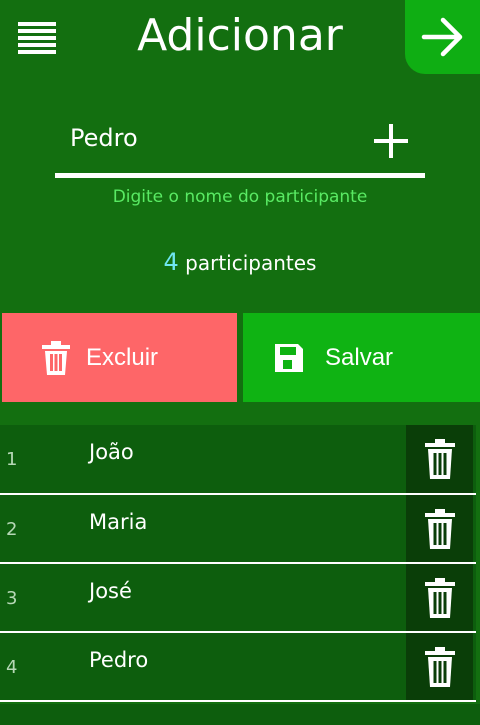 The height and width of the screenshot is (725, 480). I want to click on count-label: participantes, so click(251, 263).